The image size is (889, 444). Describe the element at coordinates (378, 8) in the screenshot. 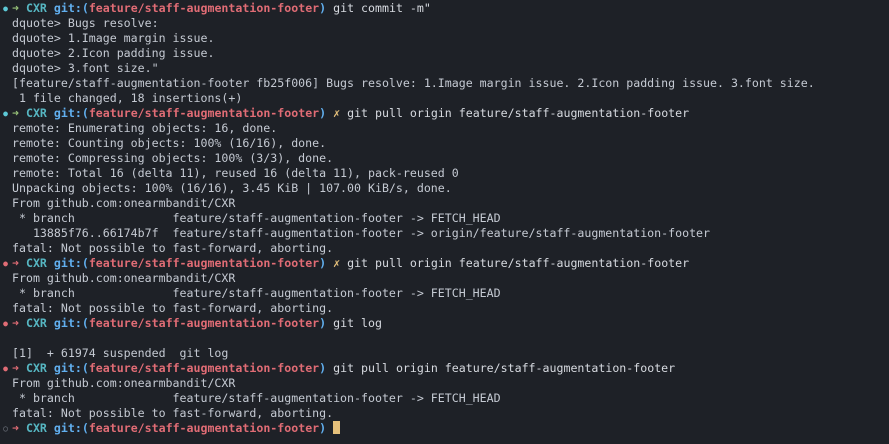

I see `command-text: git commit -m"` at that location.